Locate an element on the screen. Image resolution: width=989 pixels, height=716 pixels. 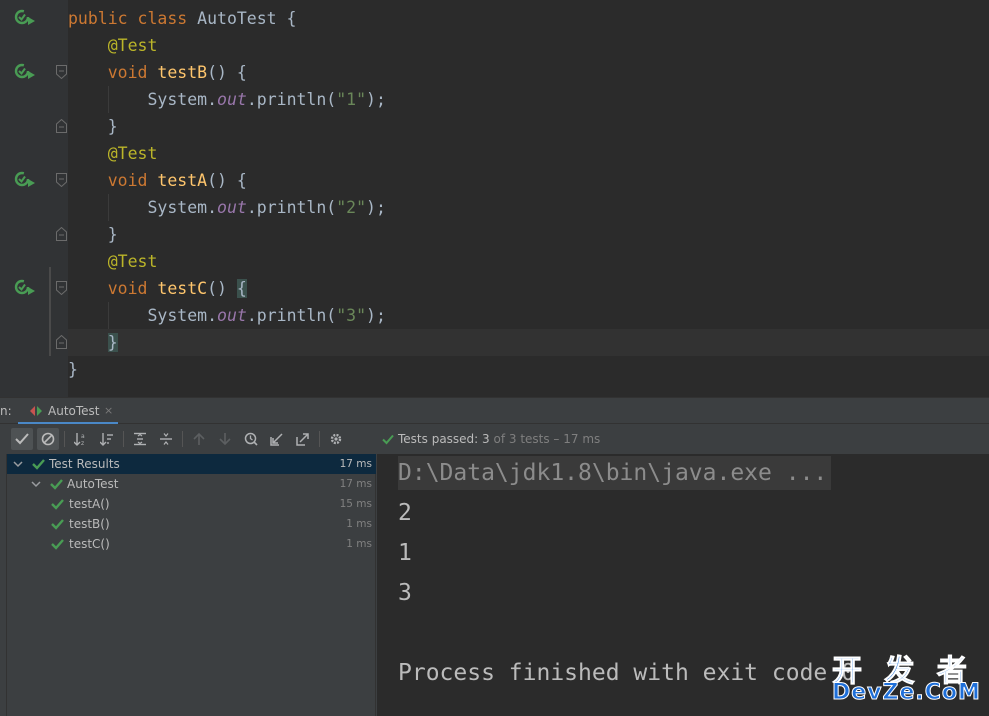
code-line: void testA() { is located at coordinates (494, 180).